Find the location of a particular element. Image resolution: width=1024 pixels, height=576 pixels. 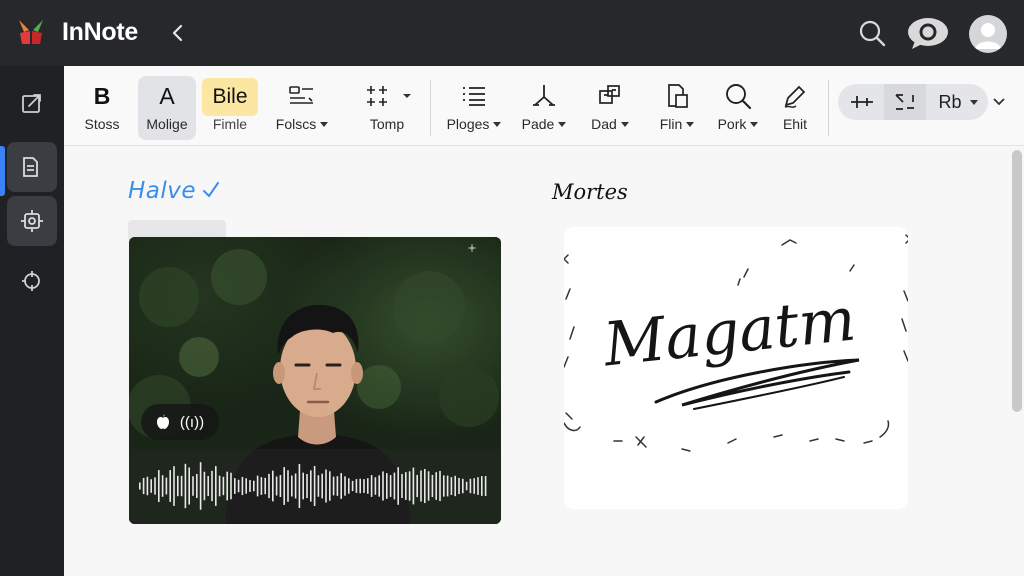

tool-label: Folscs is located at coordinates (296, 124).